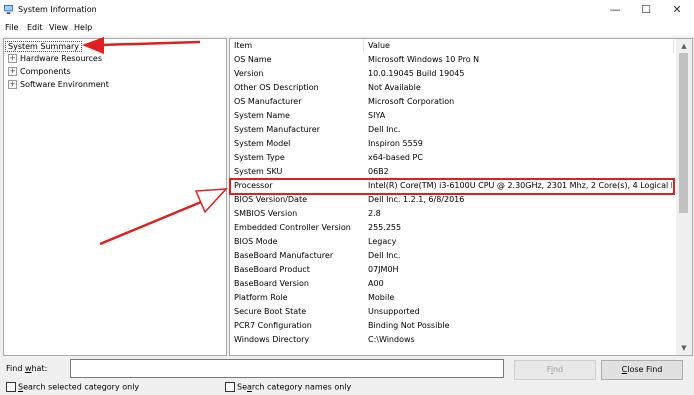  What do you see at coordinates (642, 370) in the screenshot?
I see `close-find-button: Close Find` at bounding box center [642, 370].